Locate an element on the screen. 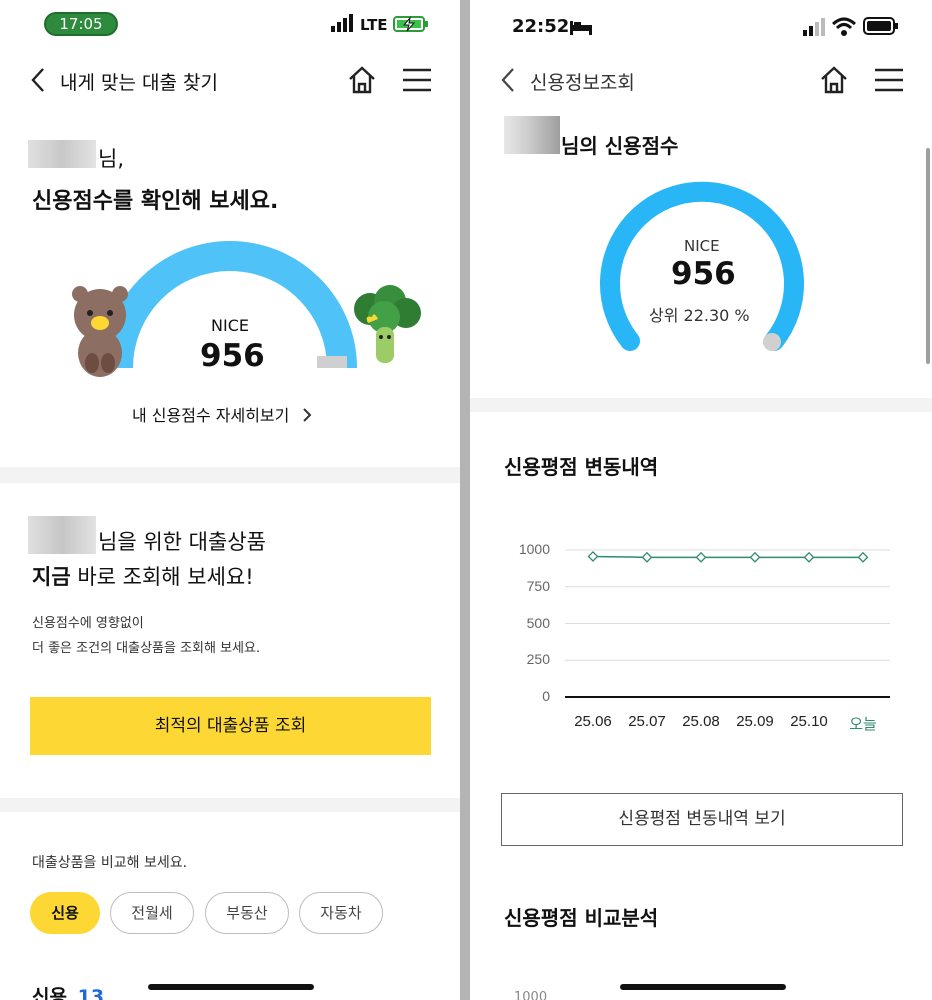  x-tick-label: 오늘 is located at coordinates (863, 724).